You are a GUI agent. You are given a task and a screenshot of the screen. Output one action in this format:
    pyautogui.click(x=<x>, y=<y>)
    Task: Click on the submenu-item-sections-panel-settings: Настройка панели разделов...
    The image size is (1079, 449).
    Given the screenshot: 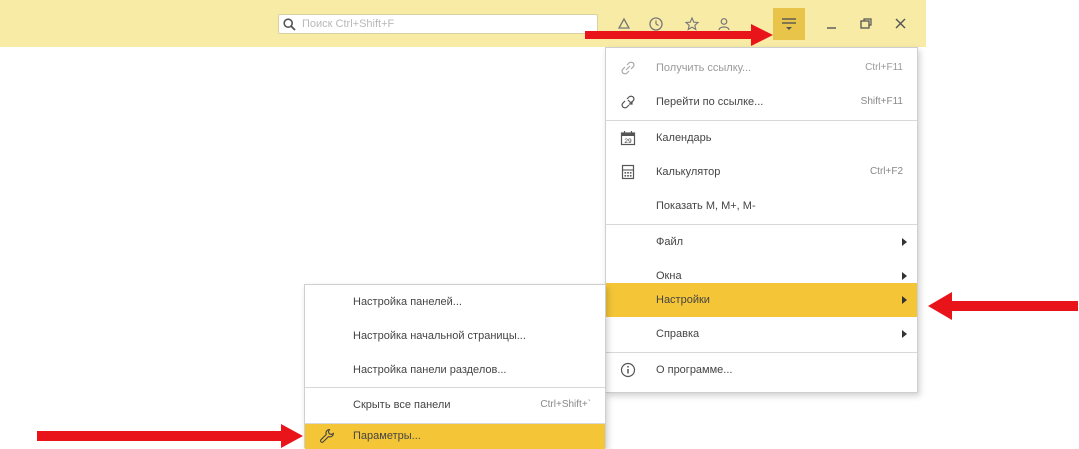 What is the action you would take?
    pyautogui.click(x=455, y=370)
    